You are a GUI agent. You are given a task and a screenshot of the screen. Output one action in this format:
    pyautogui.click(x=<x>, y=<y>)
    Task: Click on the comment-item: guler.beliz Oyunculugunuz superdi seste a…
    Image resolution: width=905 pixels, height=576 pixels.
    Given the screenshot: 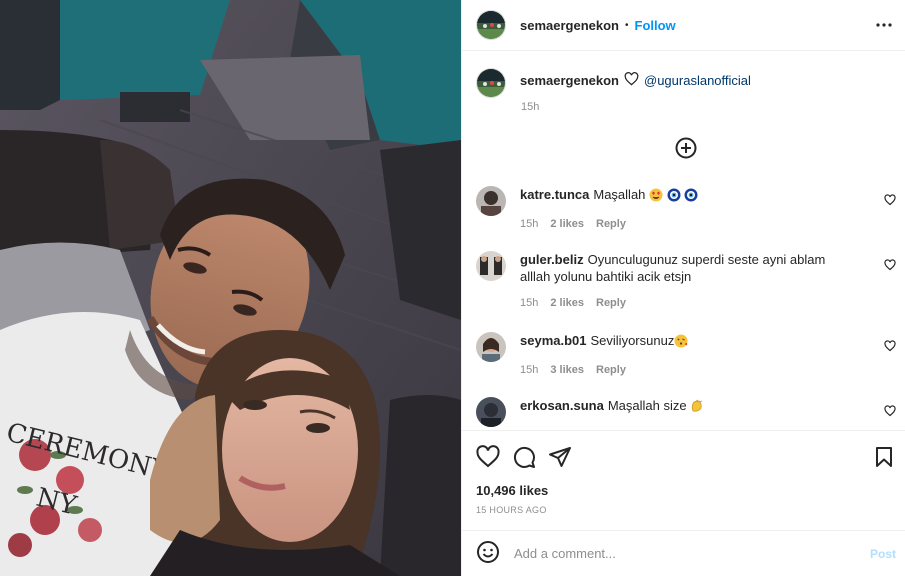 What is the action you would take?
    pyautogui.click(x=686, y=280)
    